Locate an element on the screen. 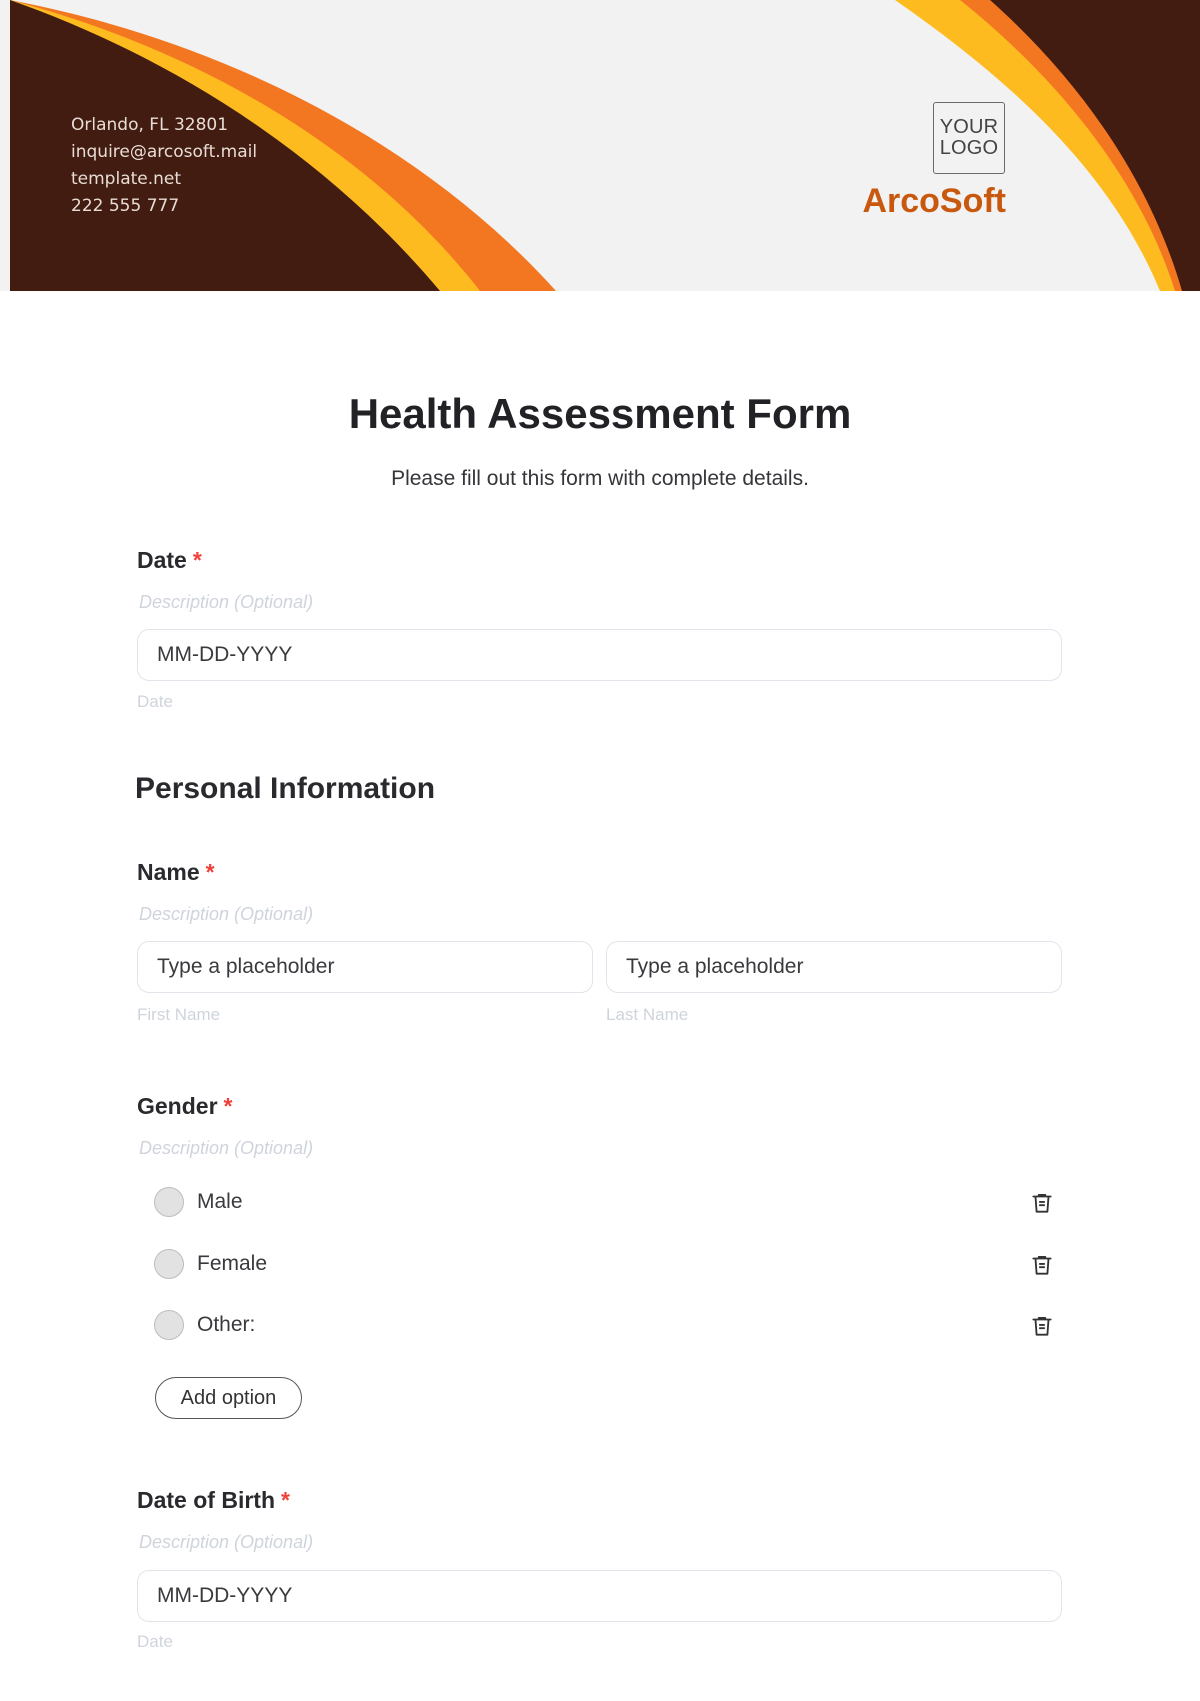  contact-address: Orlando, FL 32801 is located at coordinates (150, 125).